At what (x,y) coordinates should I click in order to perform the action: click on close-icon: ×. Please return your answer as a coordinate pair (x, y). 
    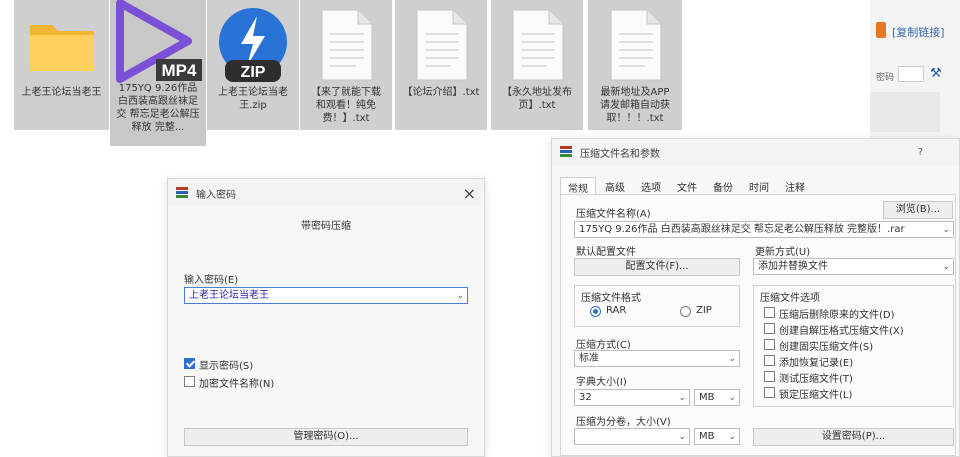
    Looking at the image, I should click on (469, 193).